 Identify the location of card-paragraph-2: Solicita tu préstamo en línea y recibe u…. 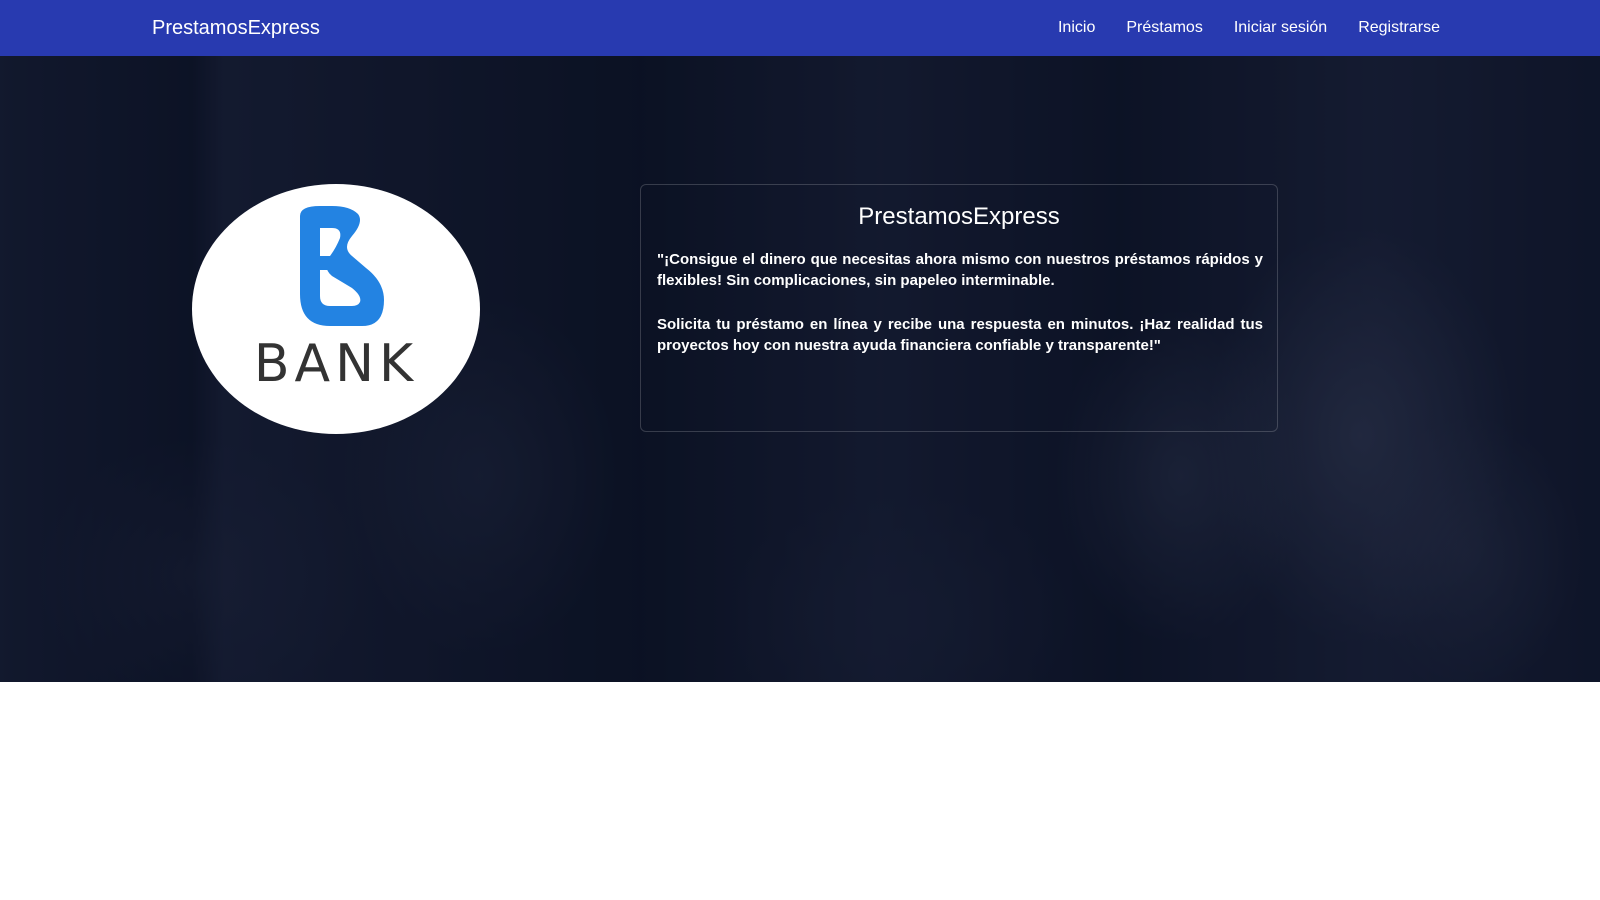
(960, 335).